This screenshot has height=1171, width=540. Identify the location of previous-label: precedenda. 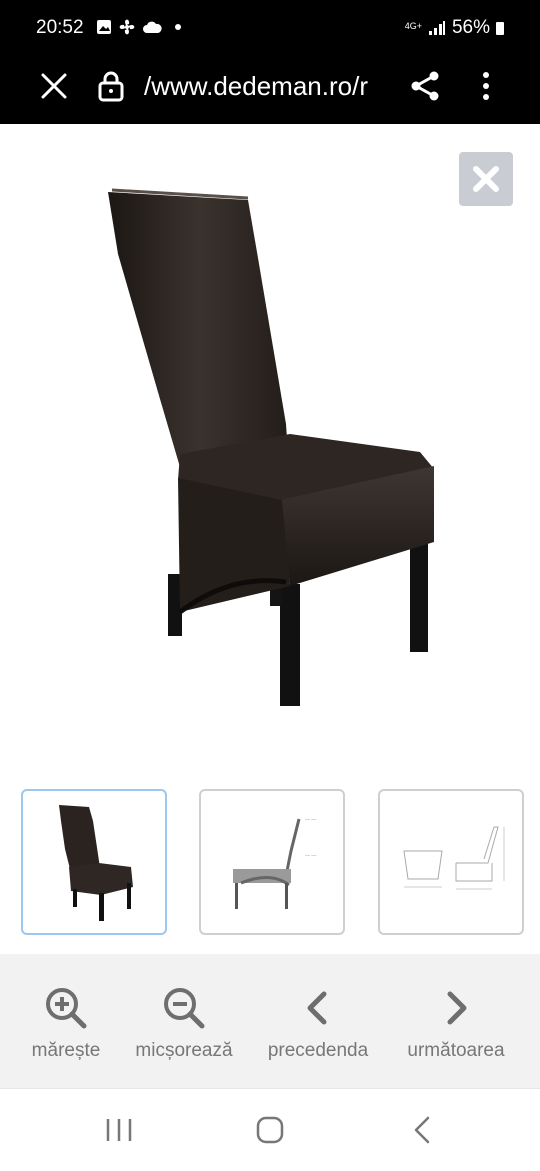
(318, 1050).